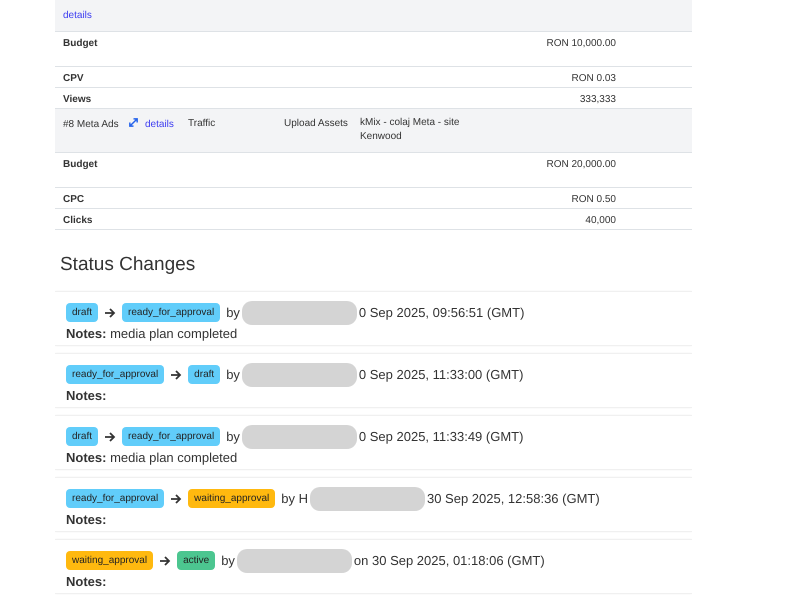 This screenshot has width=800, height=600. Describe the element at coordinates (91, 125) in the screenshot. I see `campaign-name: #8 Meta Ads` at that location.